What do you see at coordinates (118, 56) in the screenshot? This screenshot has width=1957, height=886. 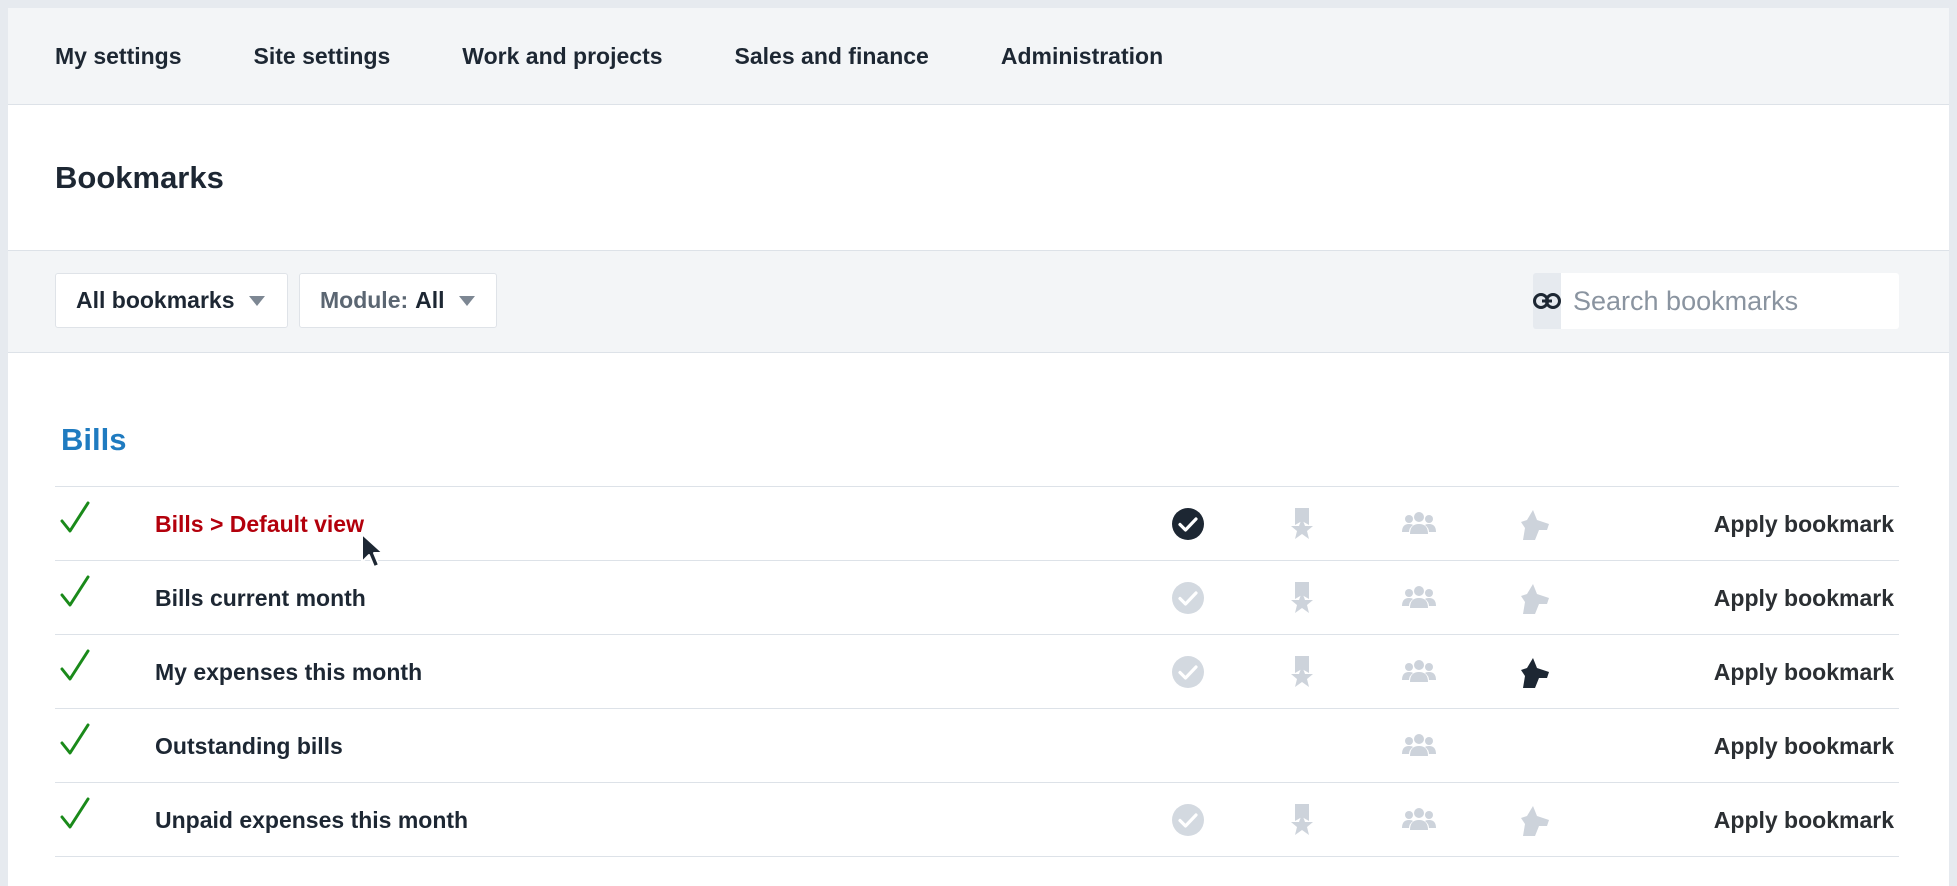 I see `nav-my-settings: My settings` at bounding box center [118, 56].